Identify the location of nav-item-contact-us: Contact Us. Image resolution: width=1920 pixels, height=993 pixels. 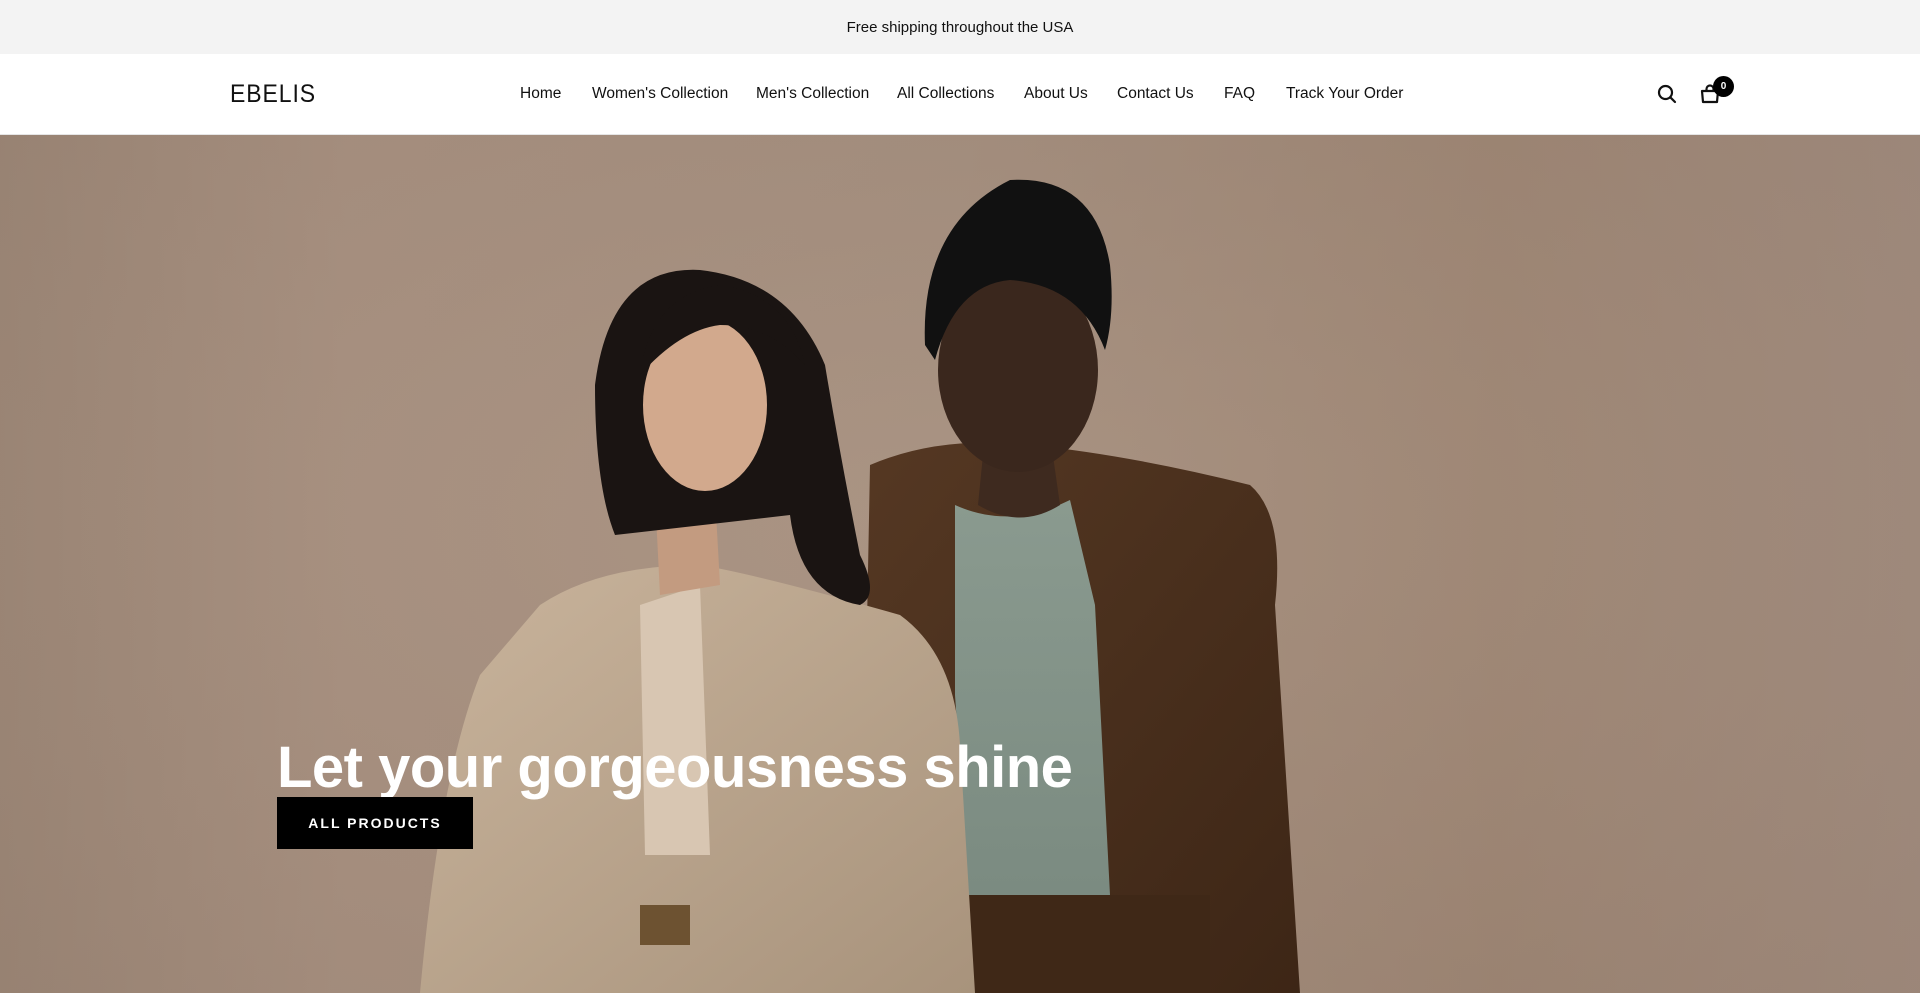
(1155, 94).